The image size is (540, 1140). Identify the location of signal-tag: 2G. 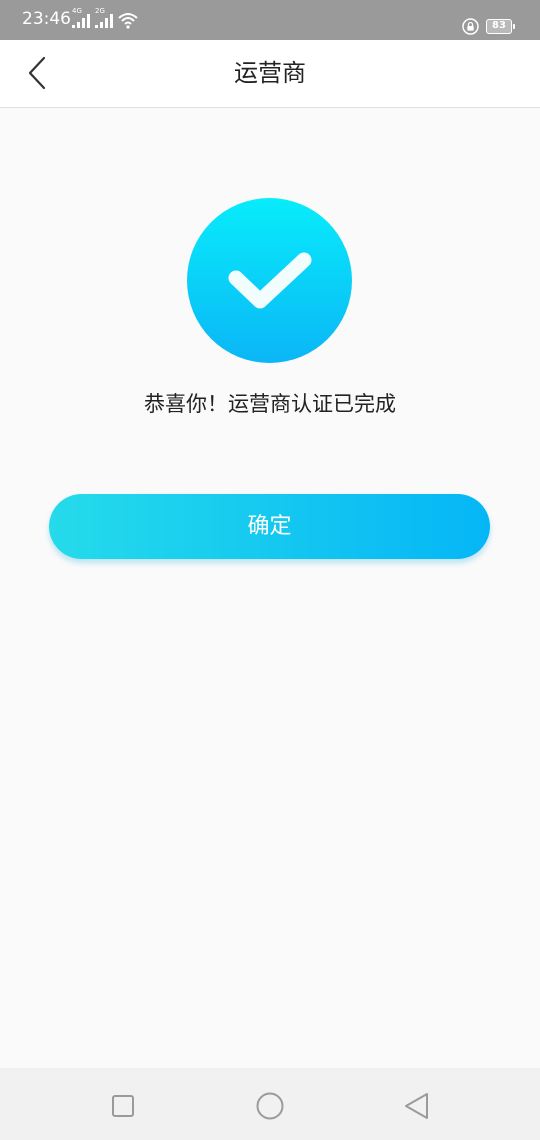
(100, 11).